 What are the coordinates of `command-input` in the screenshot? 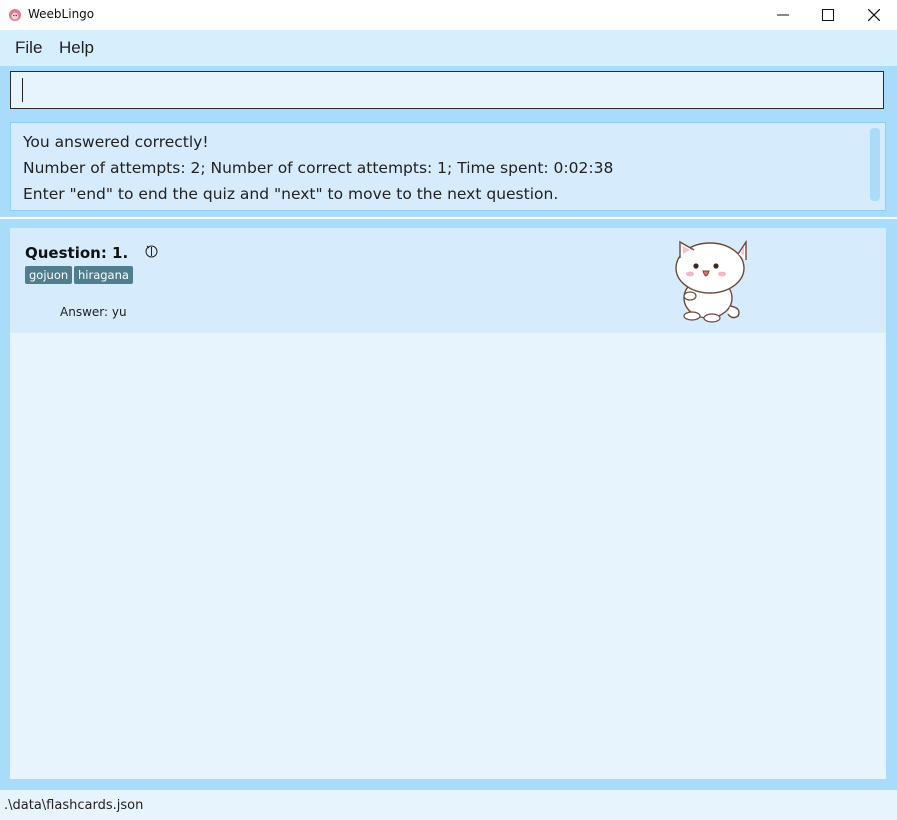 It's located at (447, 90).